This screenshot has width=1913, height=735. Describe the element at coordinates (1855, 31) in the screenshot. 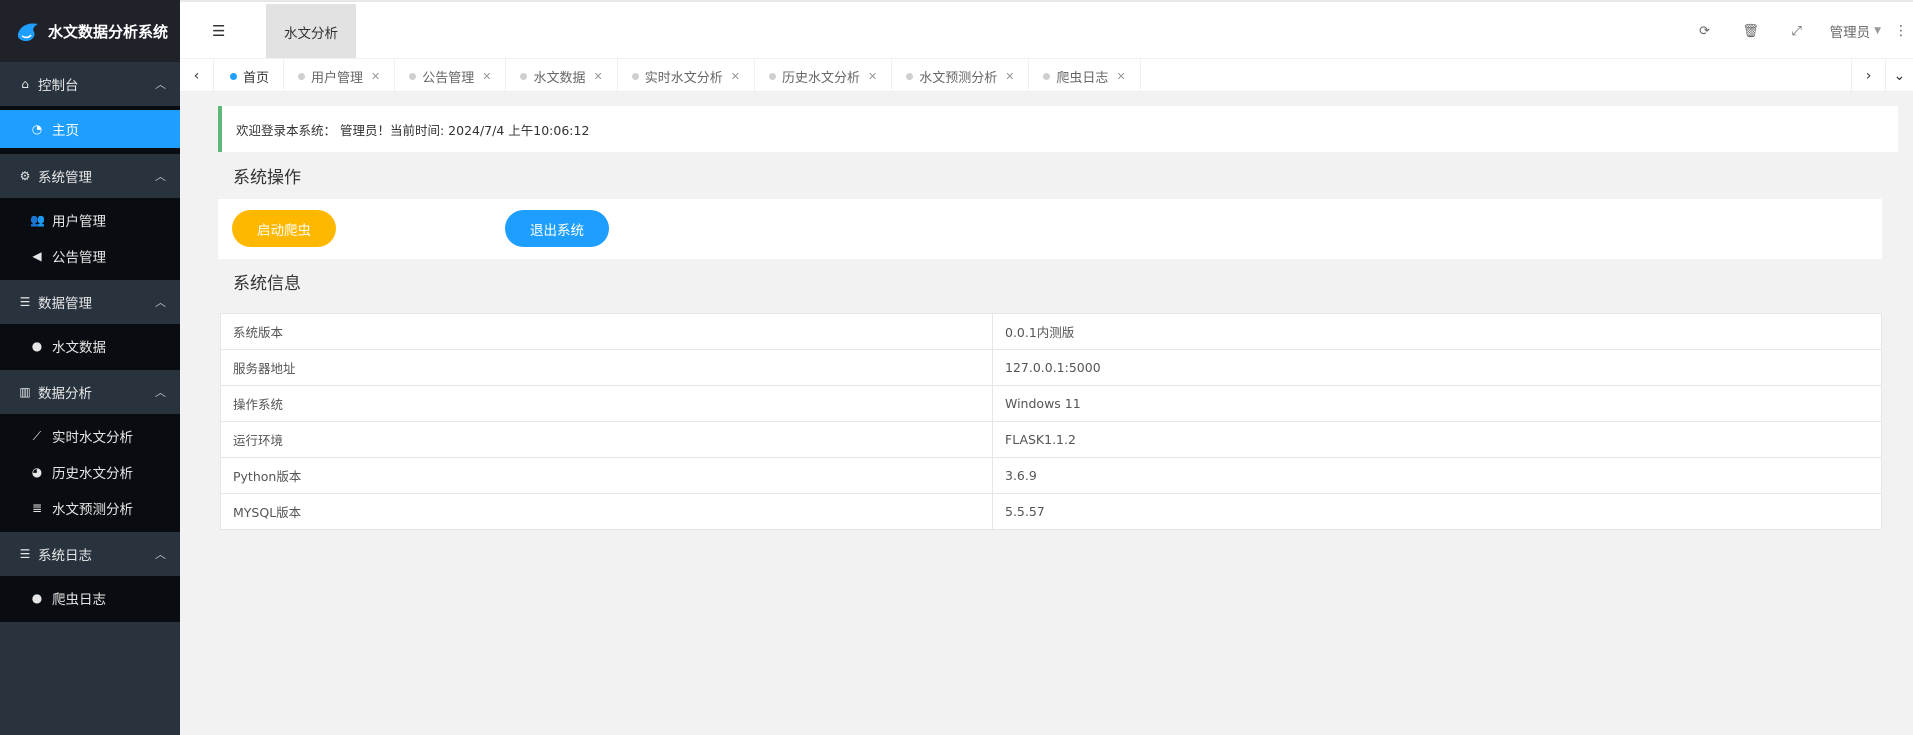

I see `user-menu: 管理员 ▼` at that location.